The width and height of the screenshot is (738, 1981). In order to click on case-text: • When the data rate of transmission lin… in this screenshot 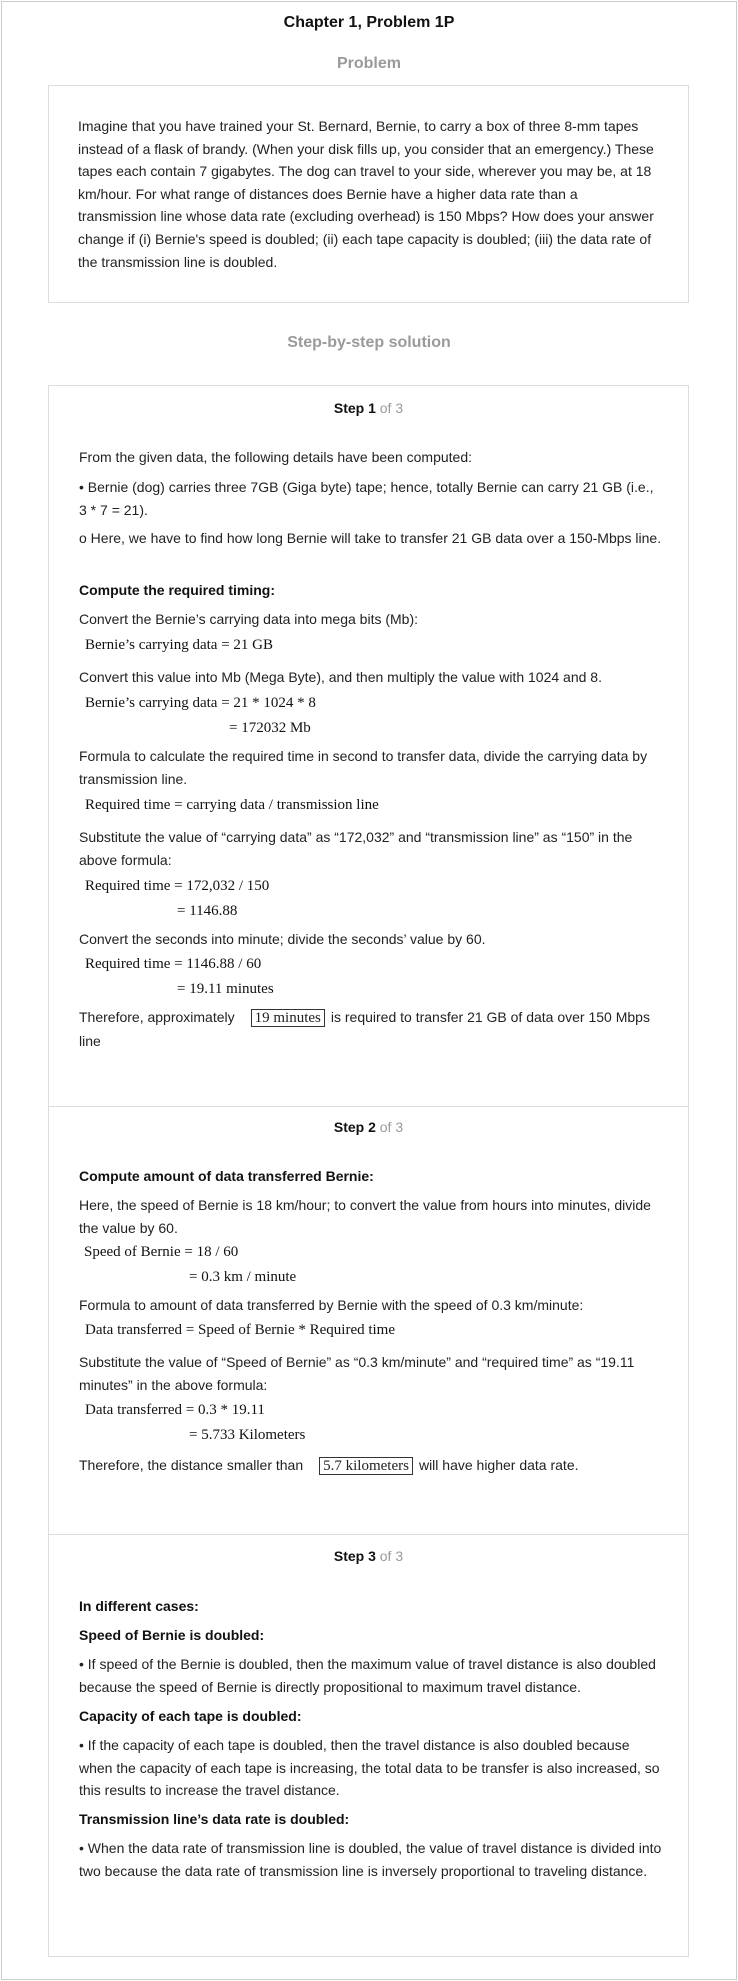, I will do `click(370, 1859)`.